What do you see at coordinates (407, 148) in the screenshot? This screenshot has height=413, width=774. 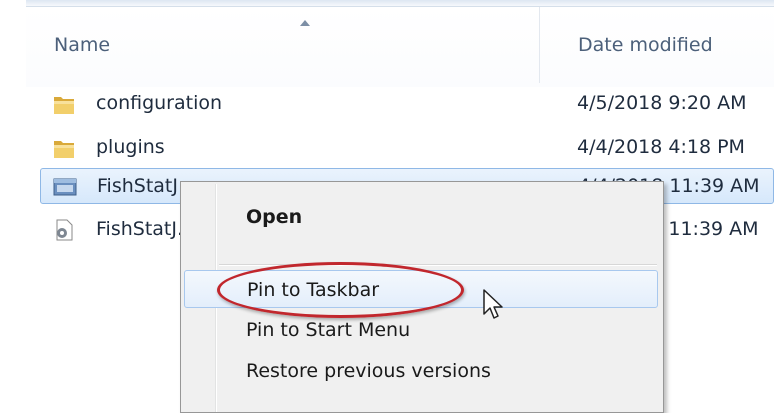 I see `file-row-plugins: plugins 4/4/2018 4:18 PM` at bounding box center [407, 148].